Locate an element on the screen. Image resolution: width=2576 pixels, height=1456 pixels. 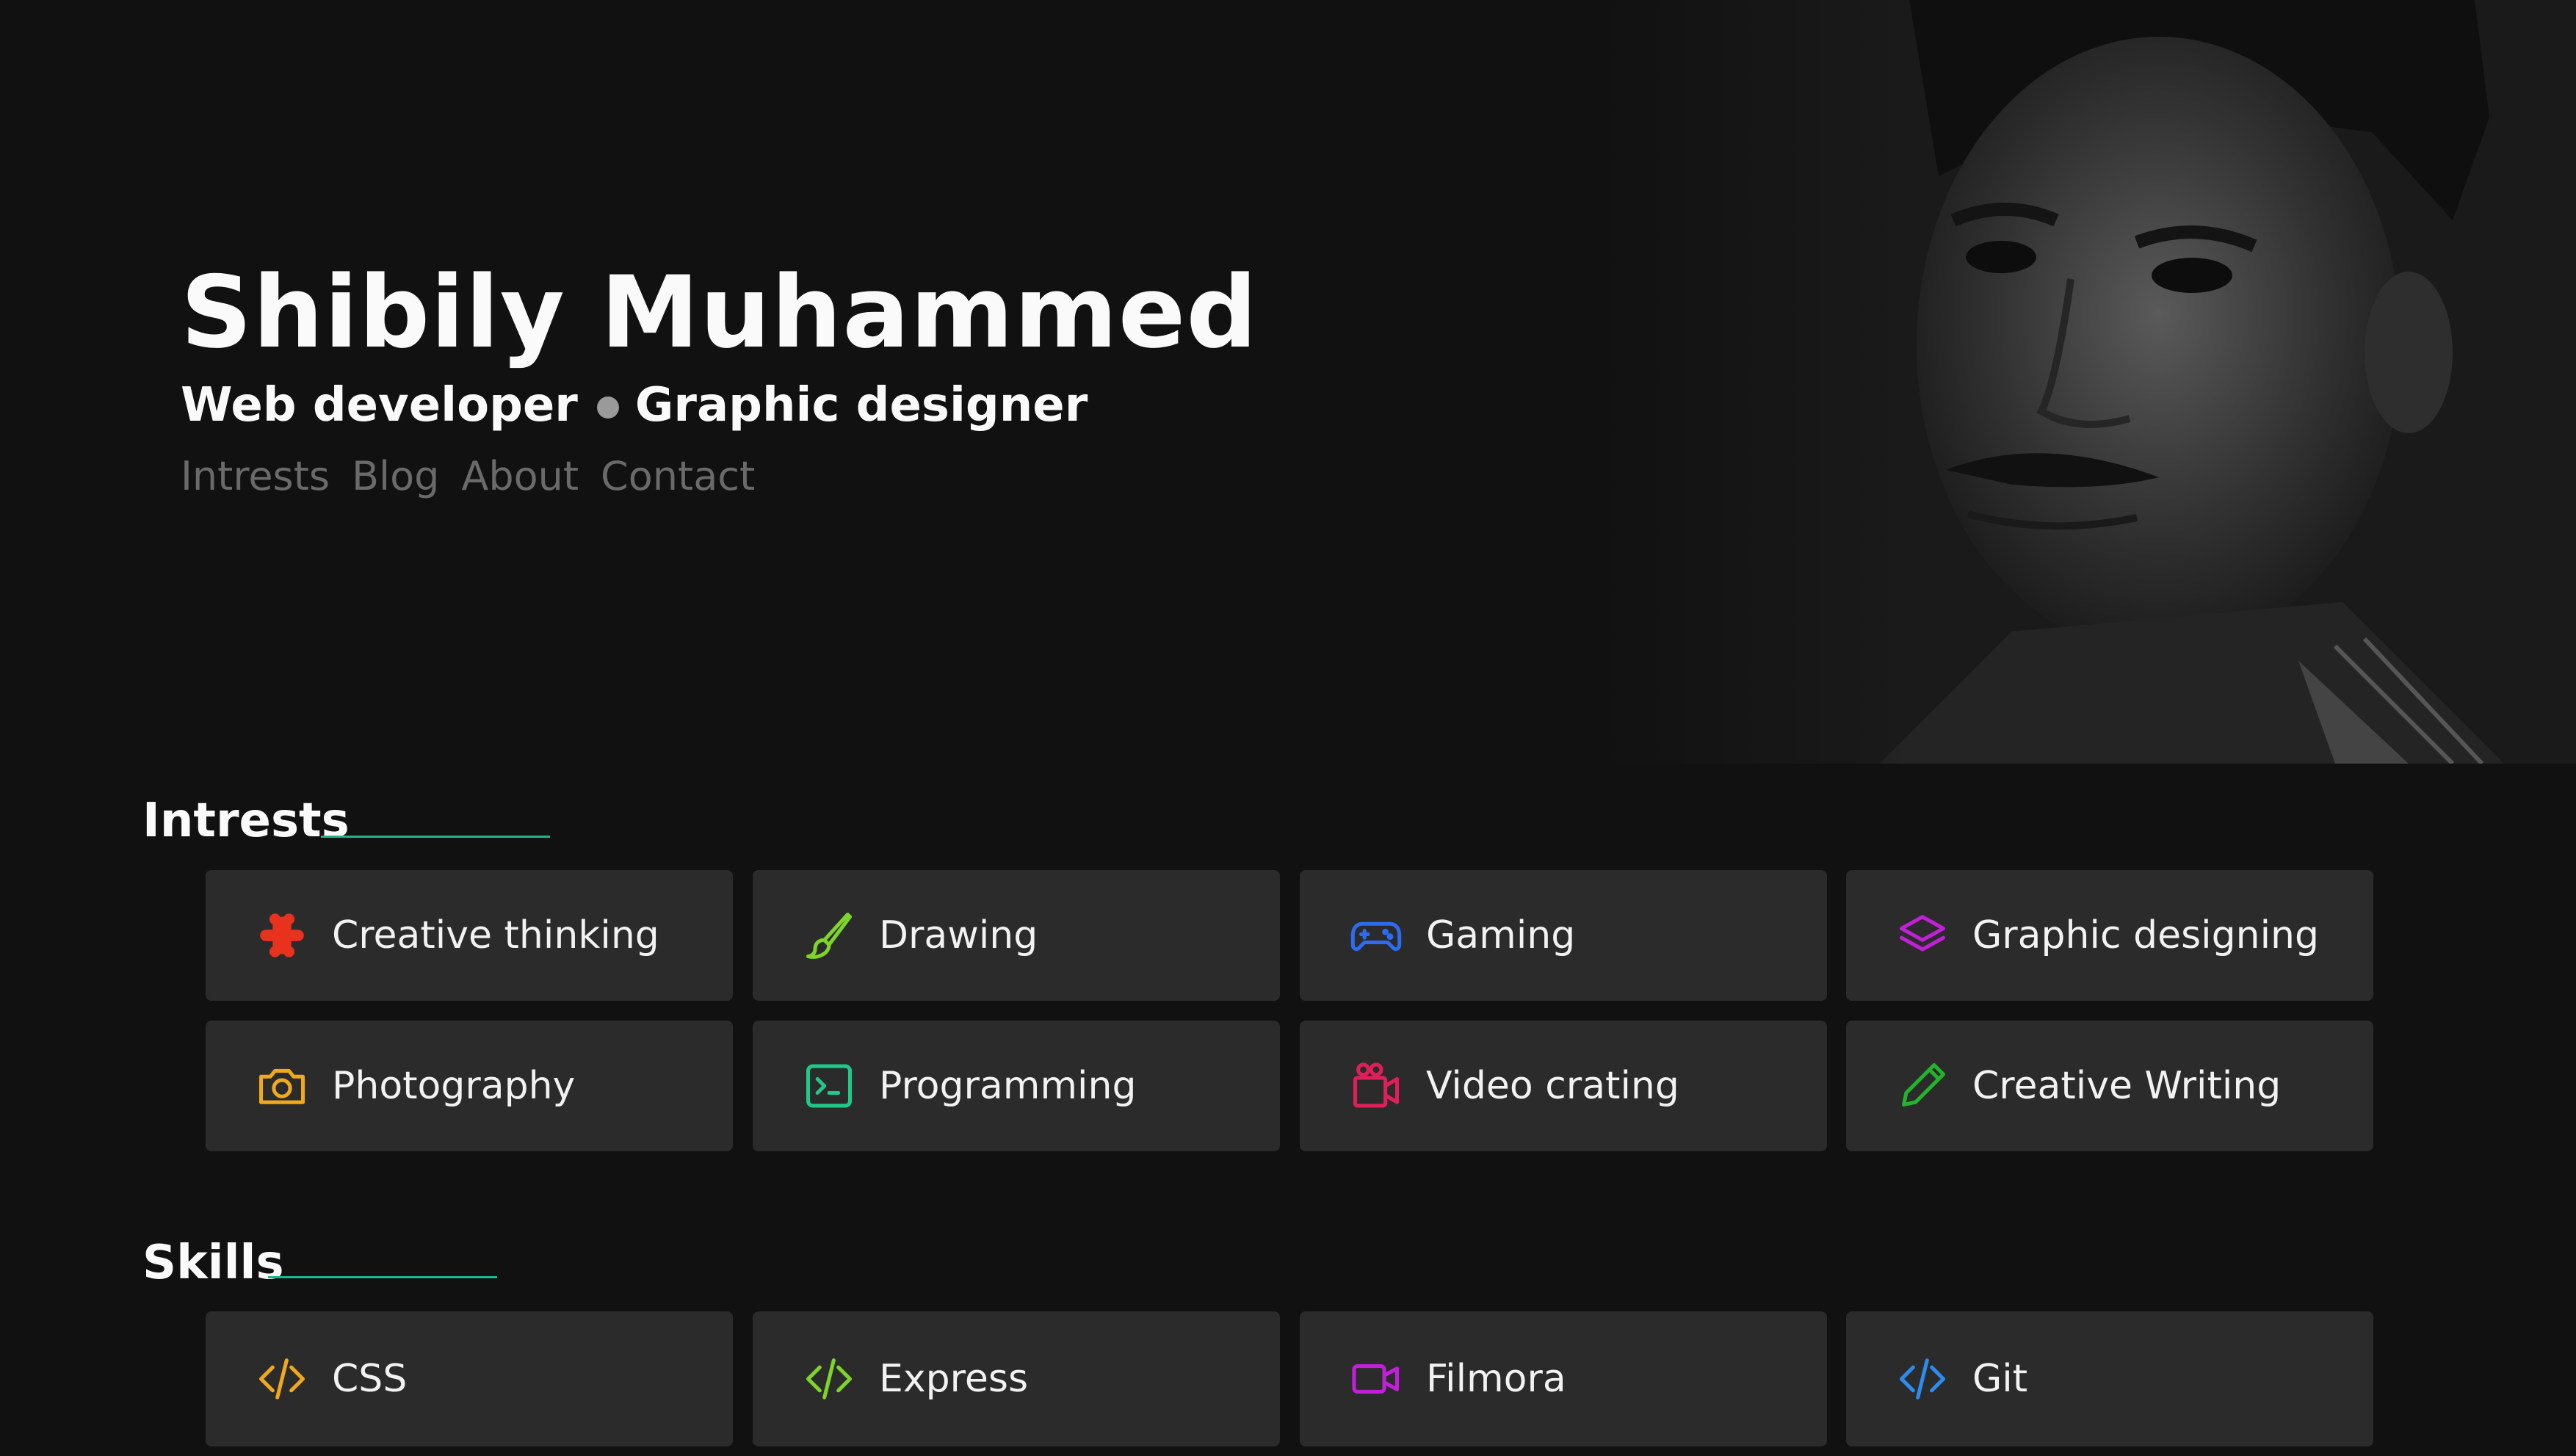
skill-label: CSS is located at coordinates (370, 1379).